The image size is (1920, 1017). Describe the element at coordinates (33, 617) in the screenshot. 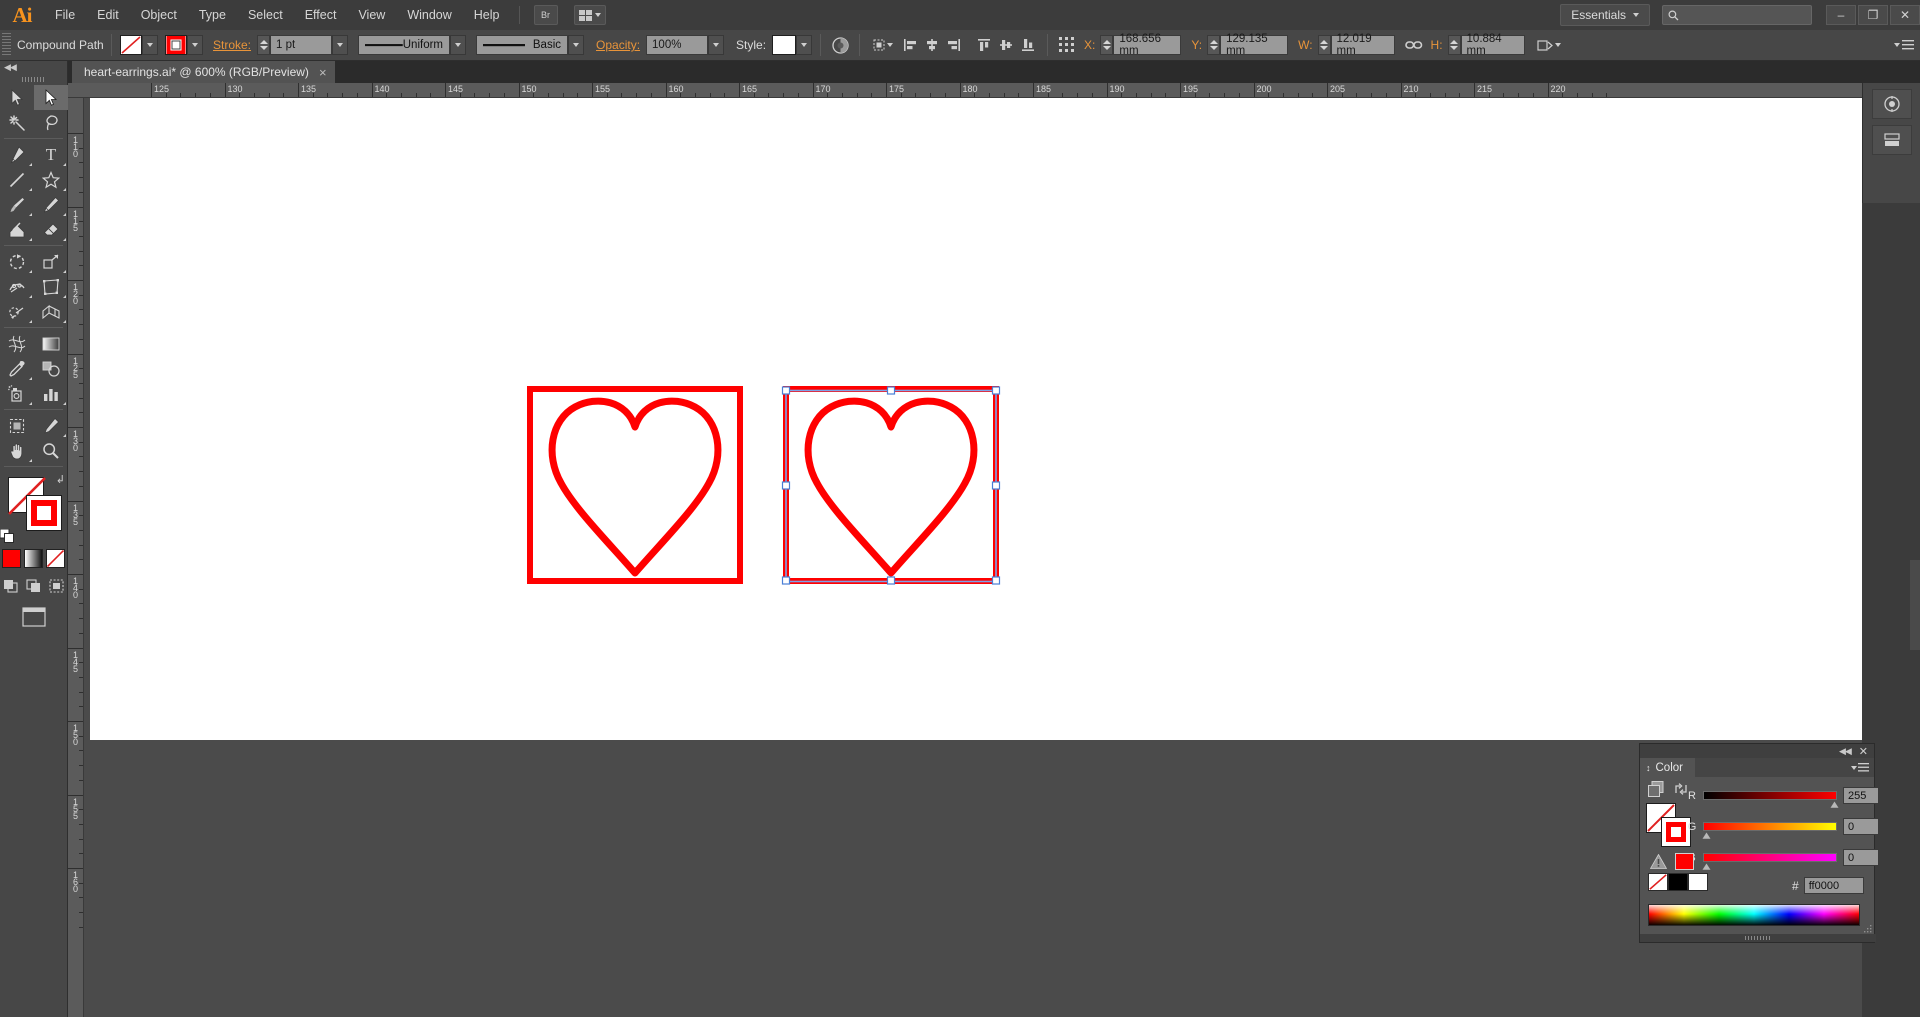

I see `screen-mode-button` at that location.